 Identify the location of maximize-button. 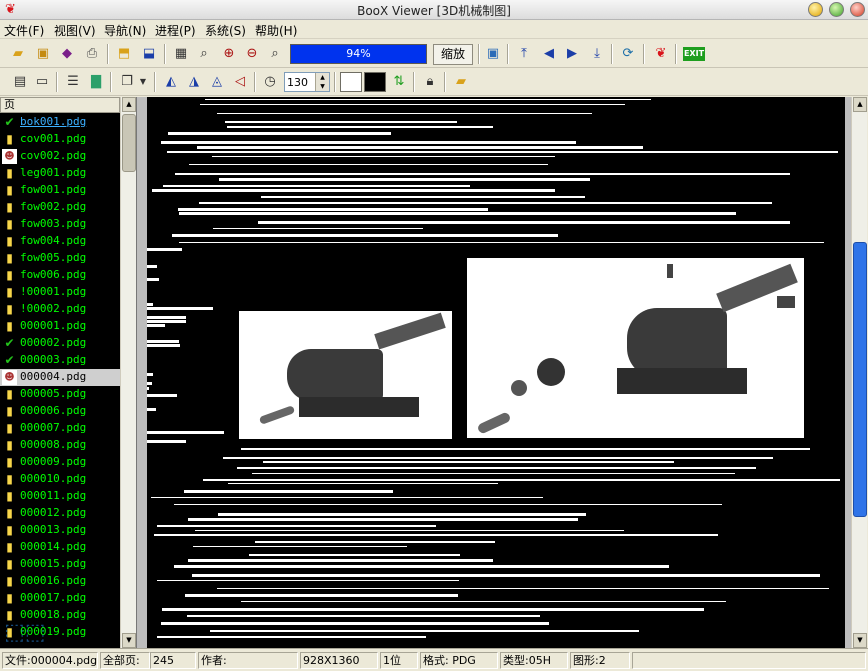
(836, 9).